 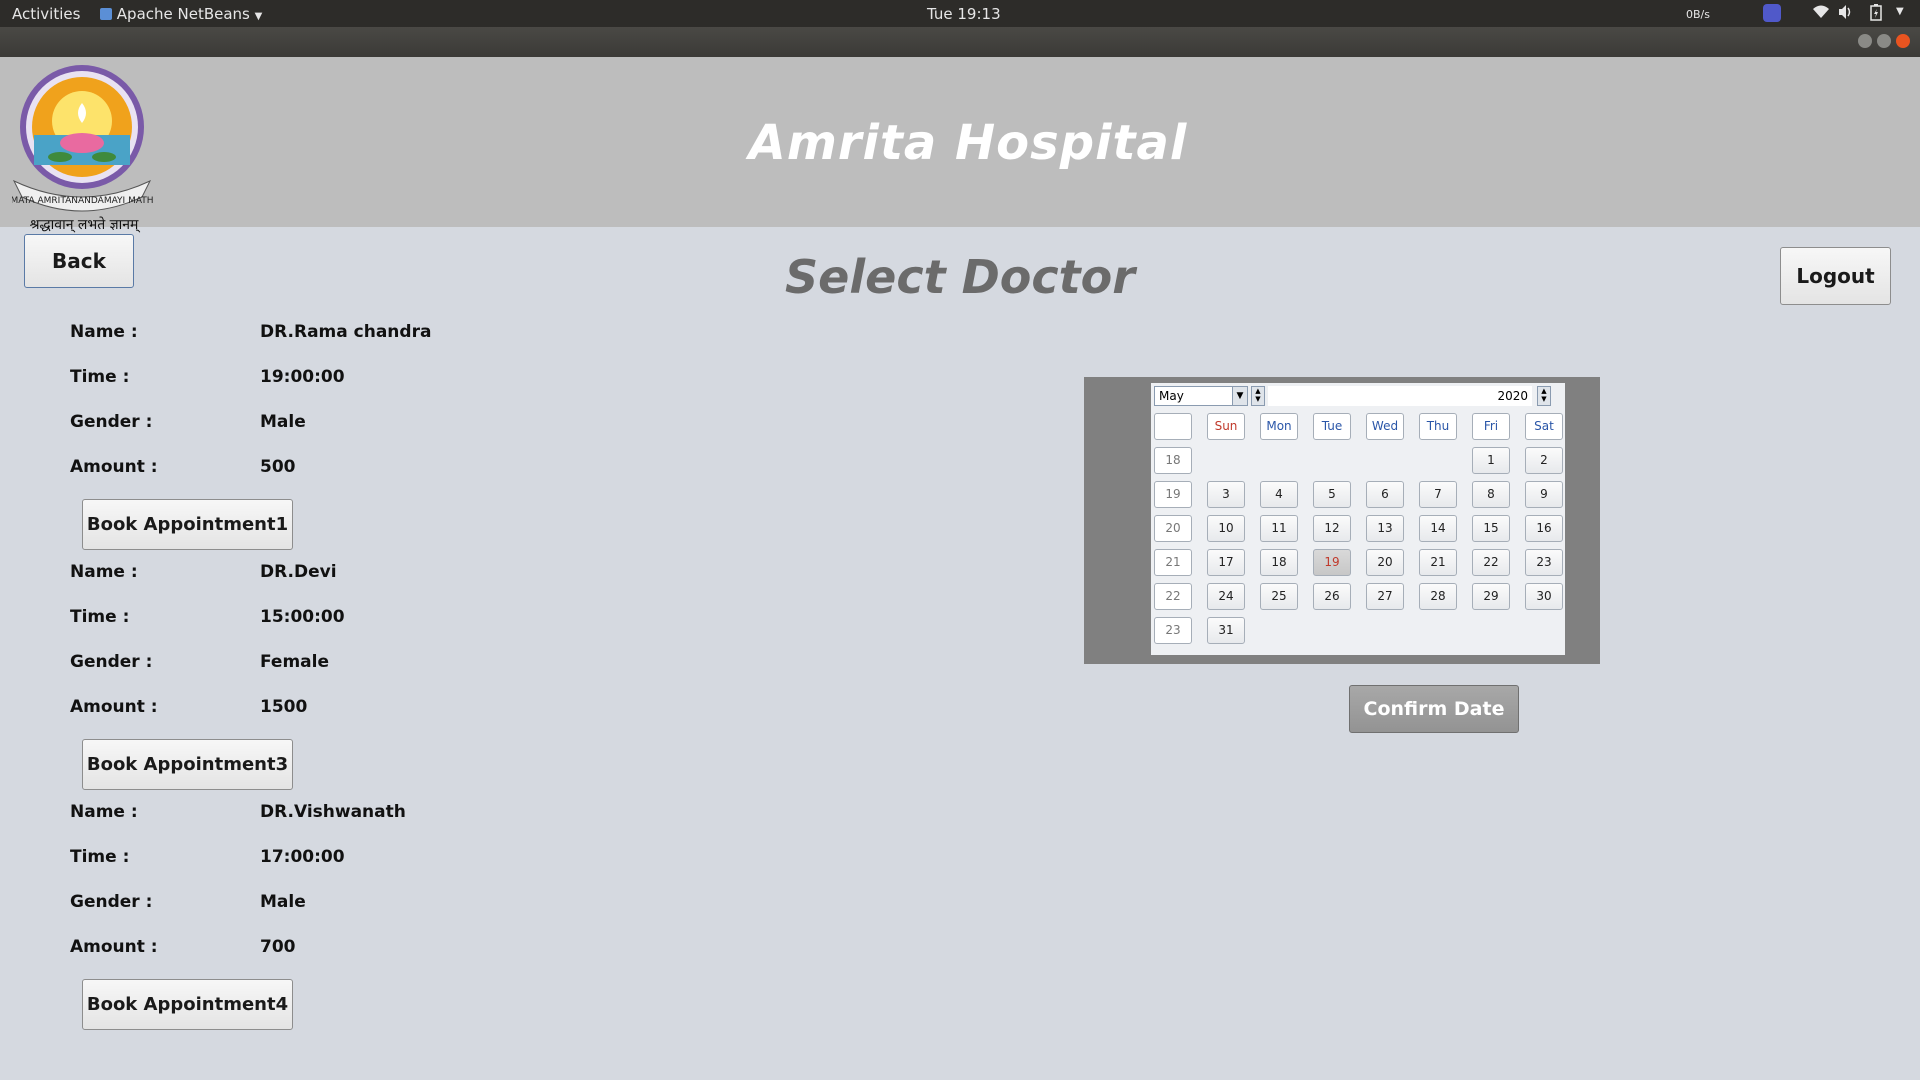 I want to click on week-number: 23, so click(x=1173, y=630).